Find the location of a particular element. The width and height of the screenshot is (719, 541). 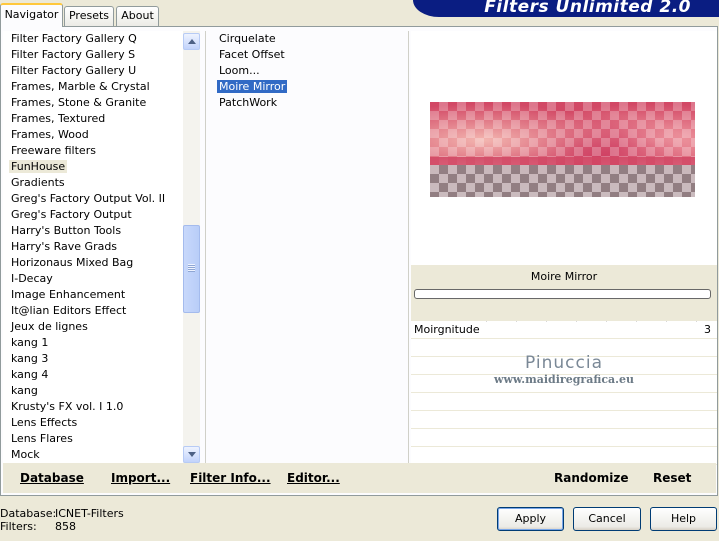

category-item-label: Gradients is located at coordinates (38, 182).